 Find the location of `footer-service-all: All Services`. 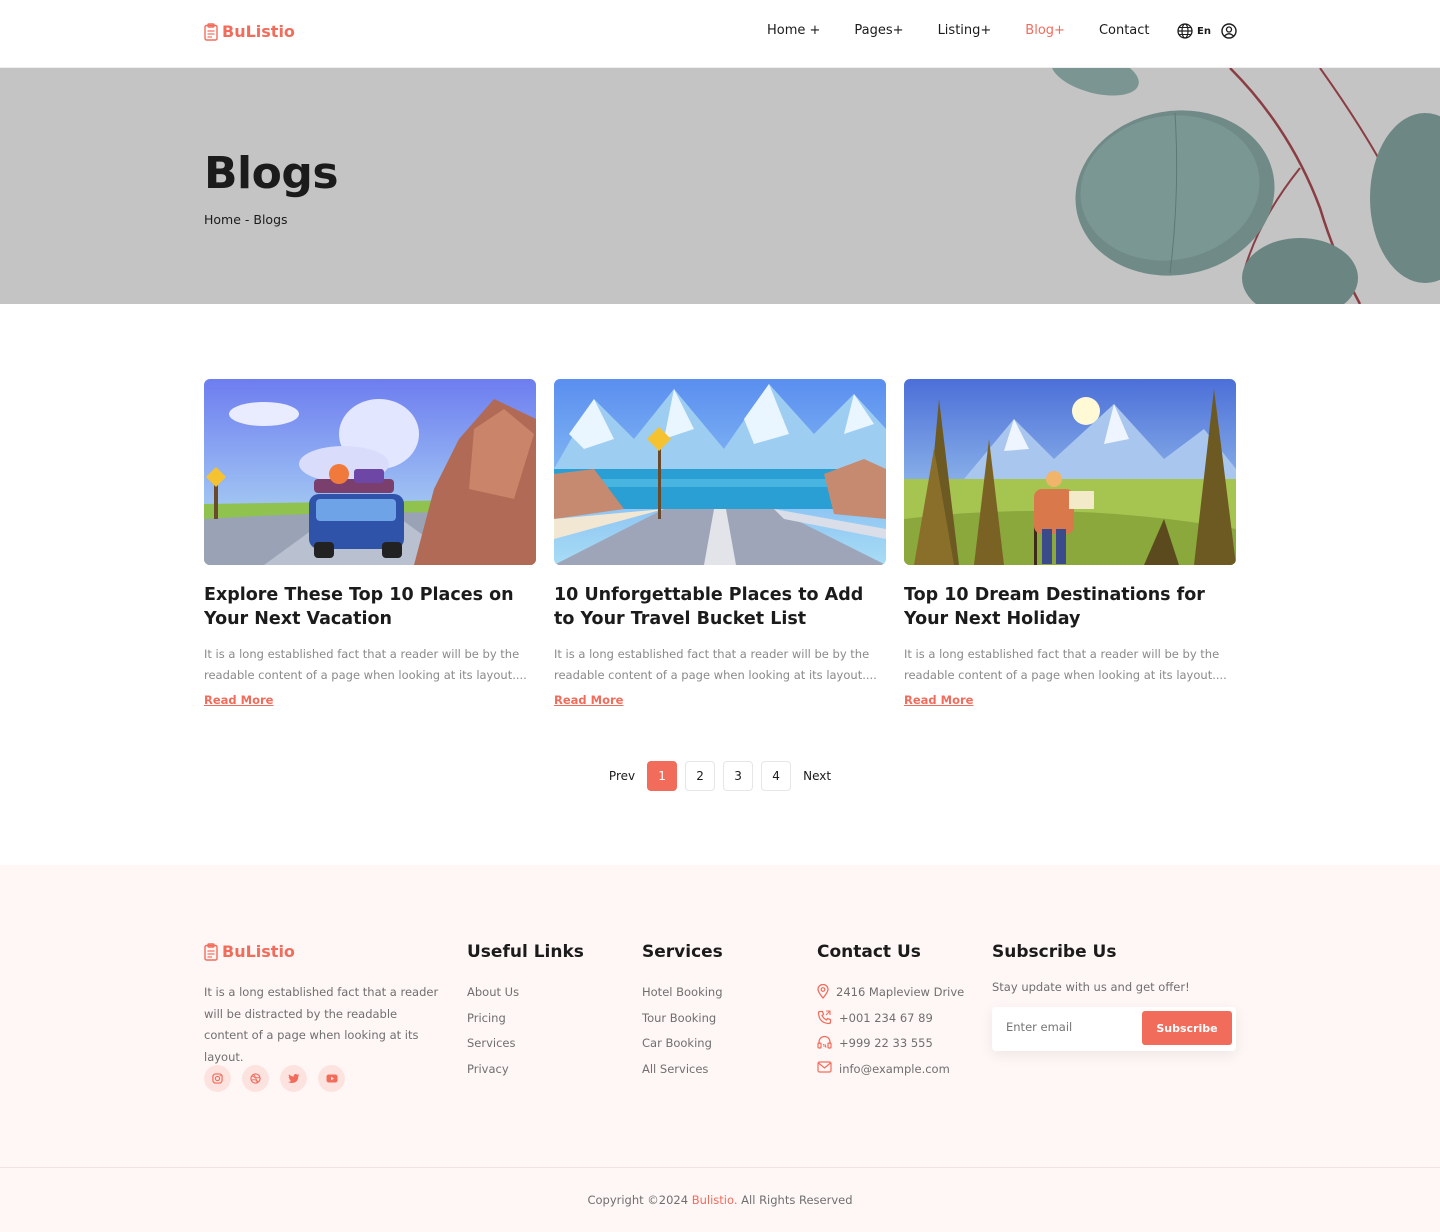

footer-service-all: All Services is located at coordinates (682, 1074).